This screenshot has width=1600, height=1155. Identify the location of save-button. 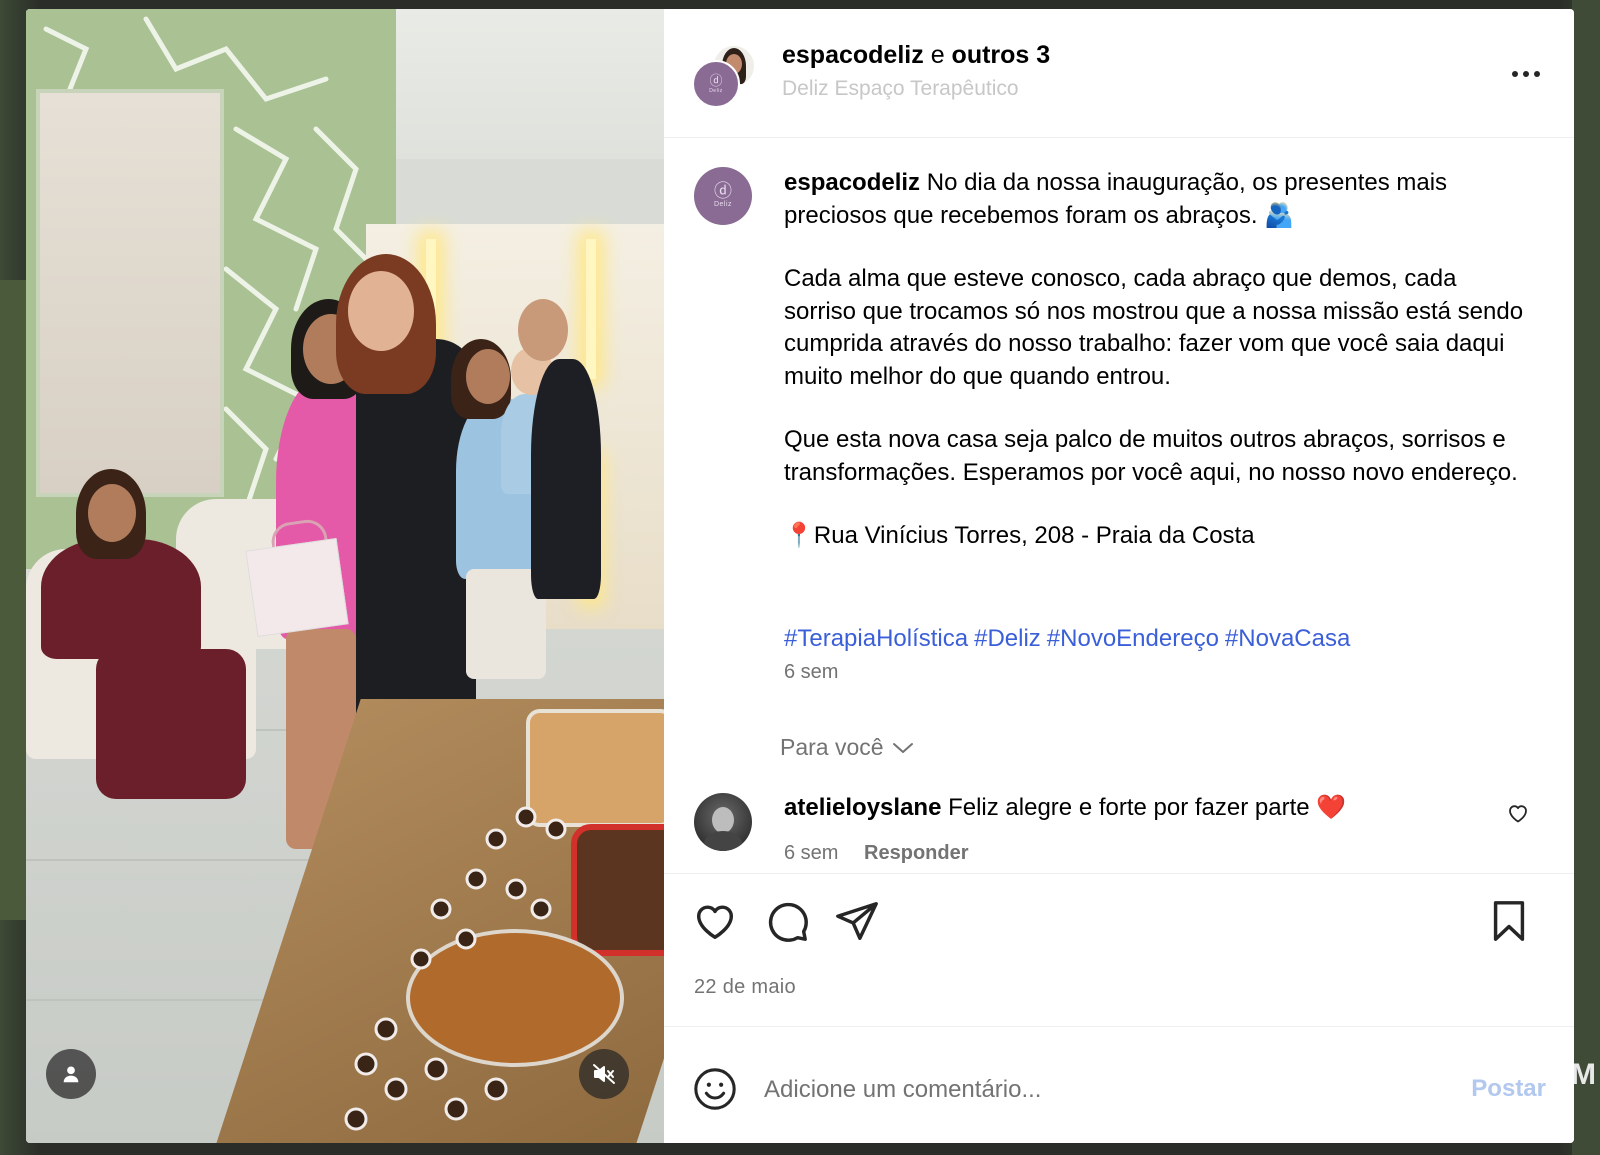
(1509, 921).